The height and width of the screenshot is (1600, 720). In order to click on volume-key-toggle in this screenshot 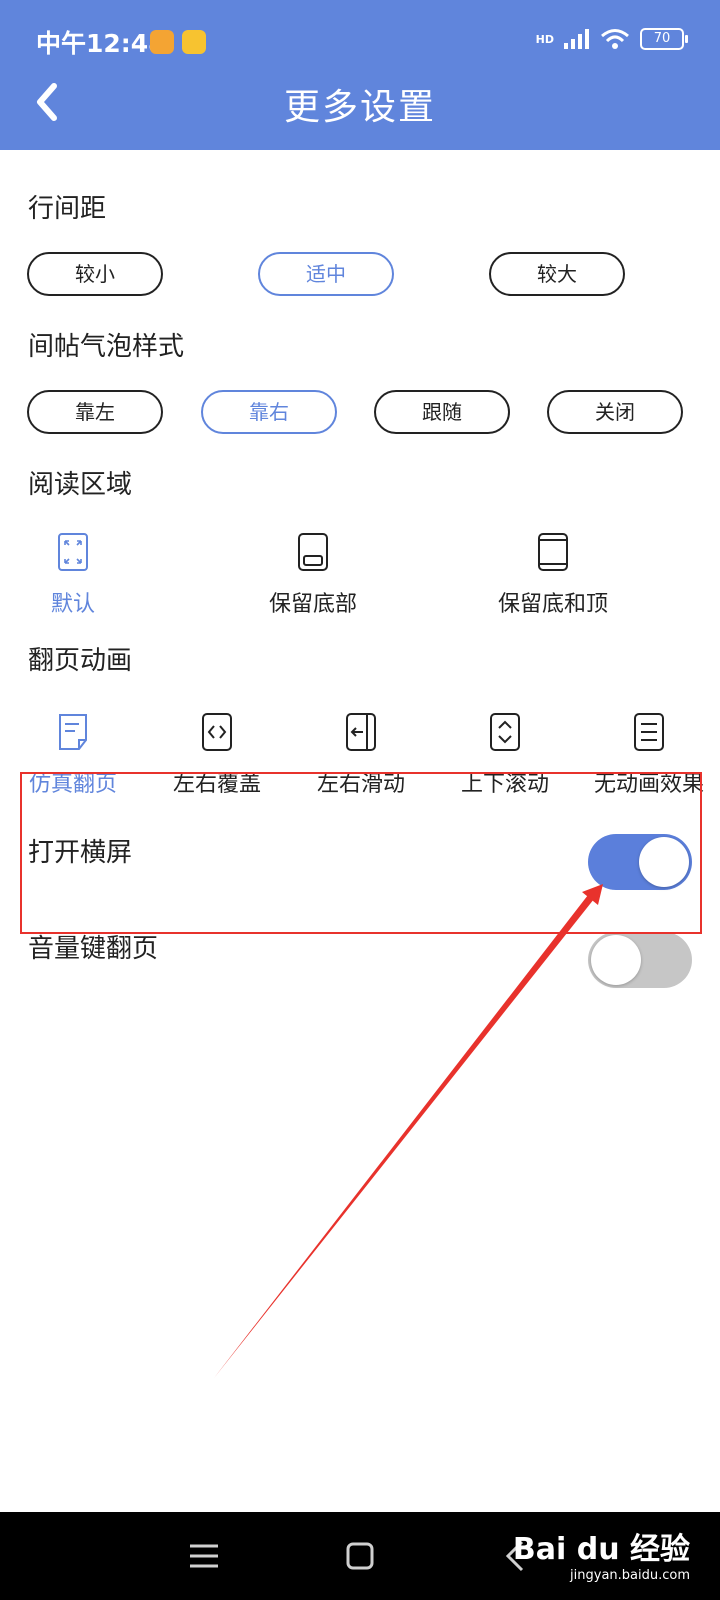, I will do `click(640, 960)`.